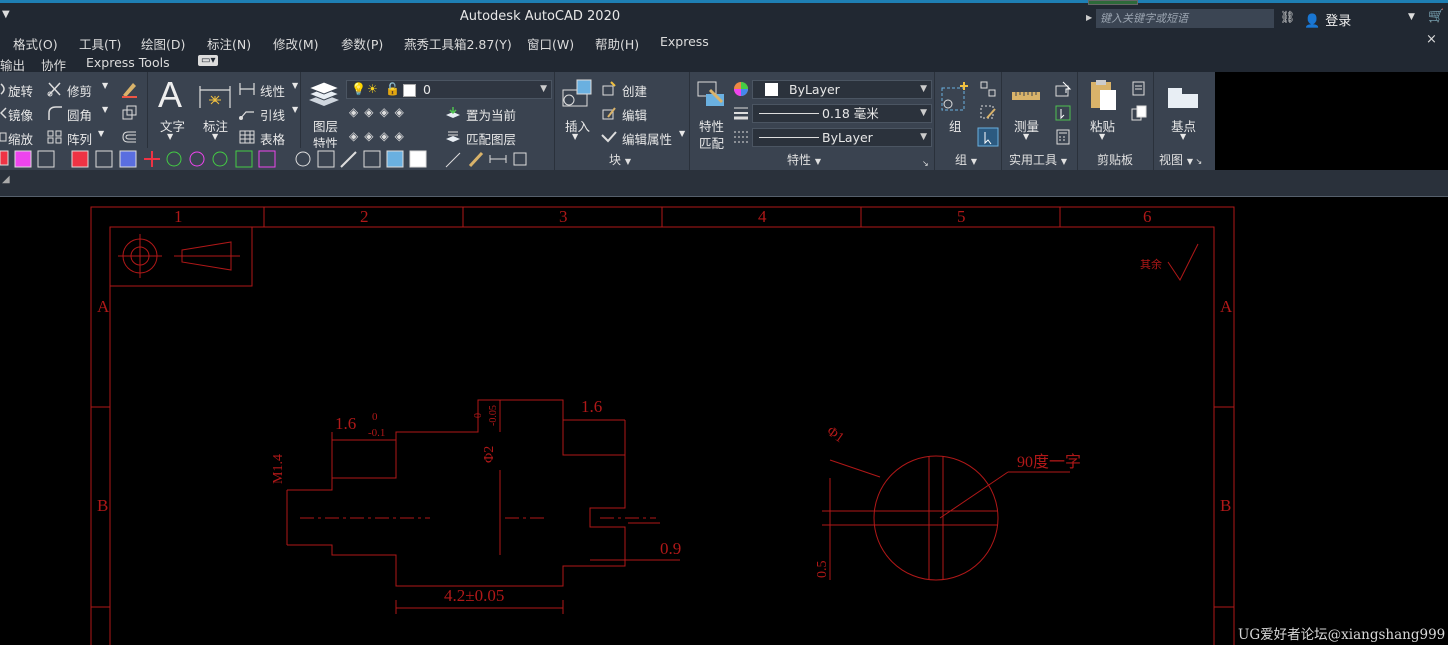 This screenshot has height=645, width=1448. I want to click on trim-button: 修剪, so click(79, 90).